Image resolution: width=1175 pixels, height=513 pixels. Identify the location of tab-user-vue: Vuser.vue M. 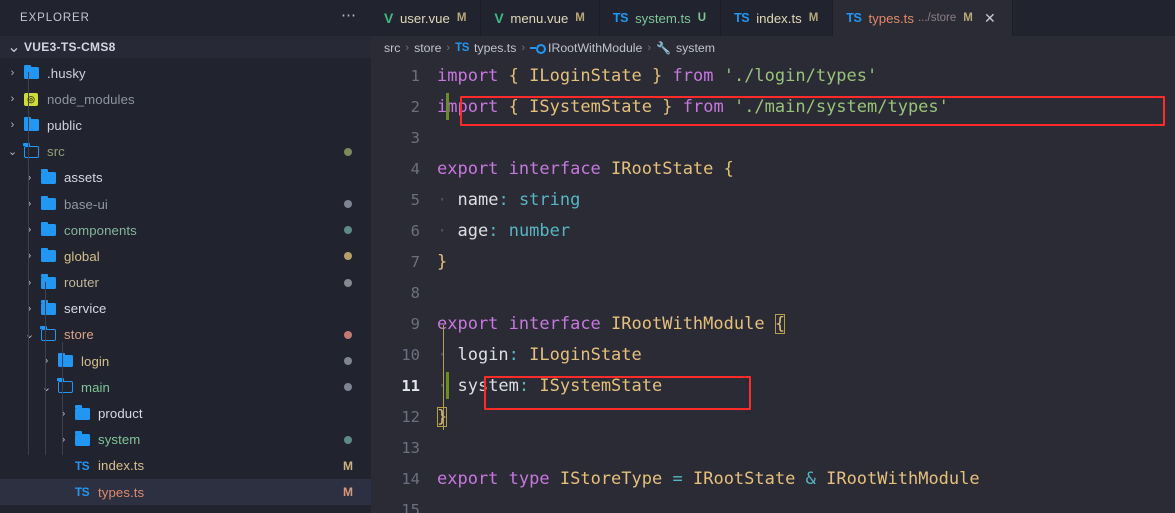
(426, 18).